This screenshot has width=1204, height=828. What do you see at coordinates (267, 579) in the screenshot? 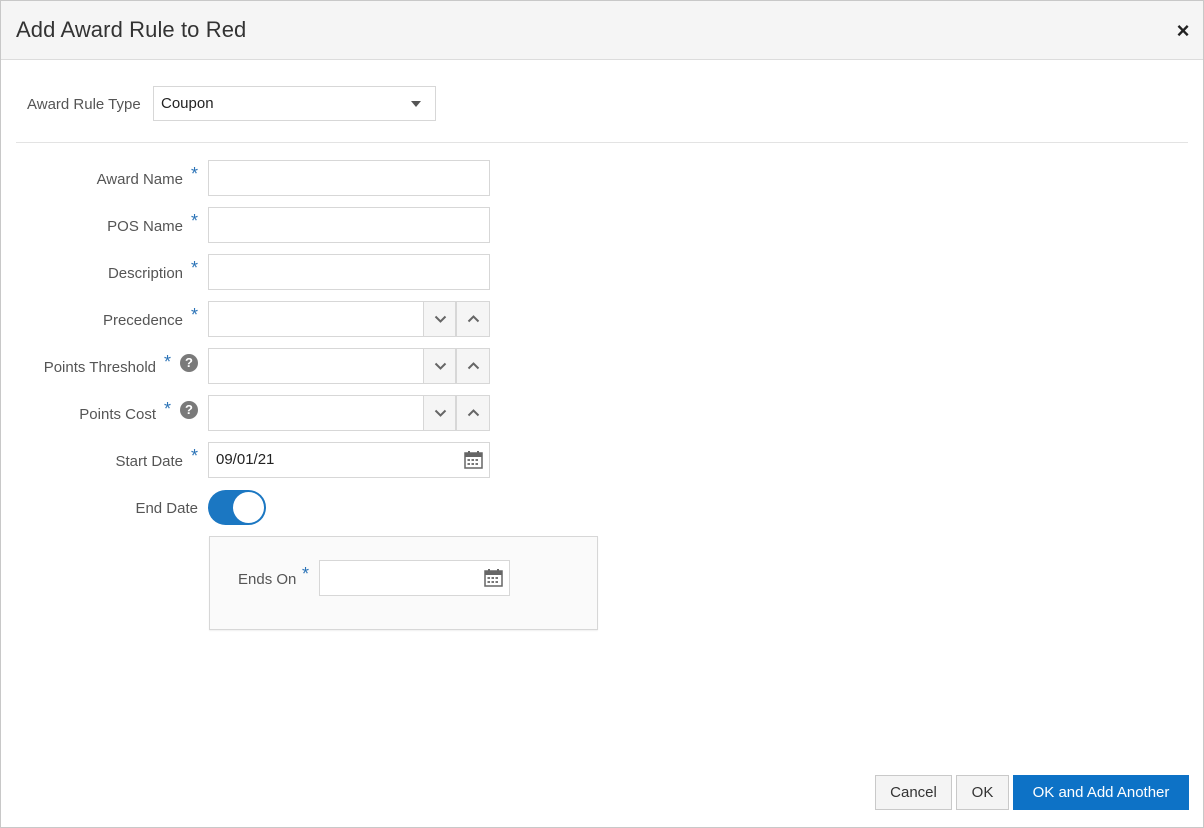
I see `ends-on-label: Ends On` at bounding box center [267, 579].